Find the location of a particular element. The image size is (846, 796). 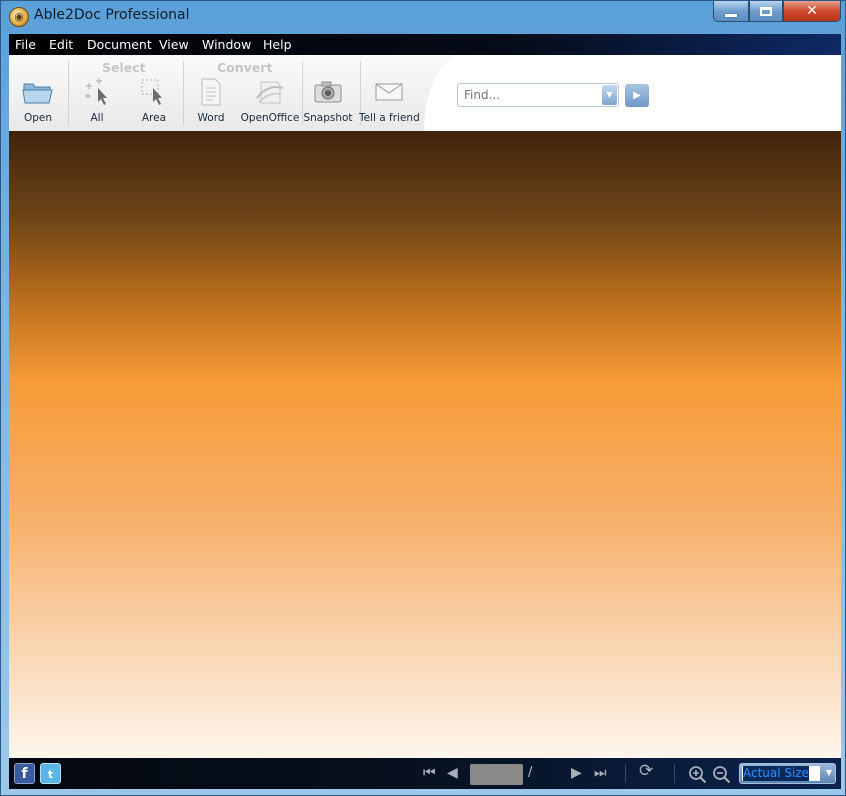

zoom-in-icon is located at coordinates (698, 777).